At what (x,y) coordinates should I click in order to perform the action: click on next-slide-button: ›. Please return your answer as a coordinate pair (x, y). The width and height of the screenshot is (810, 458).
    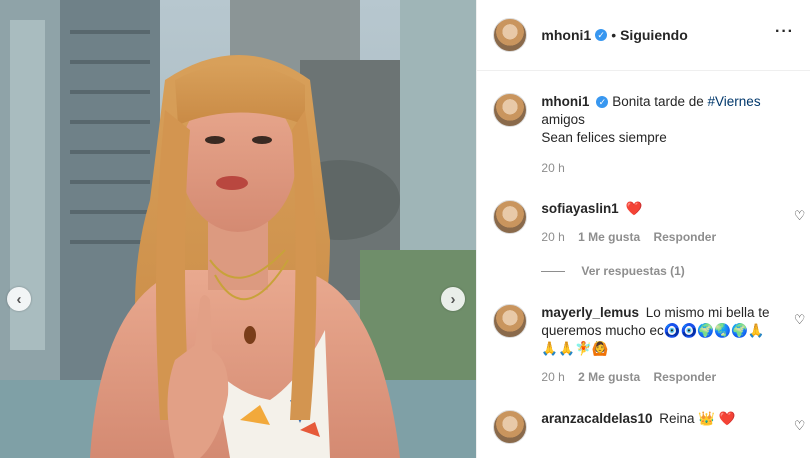
    Looking at the image, I should click on (453, 299).